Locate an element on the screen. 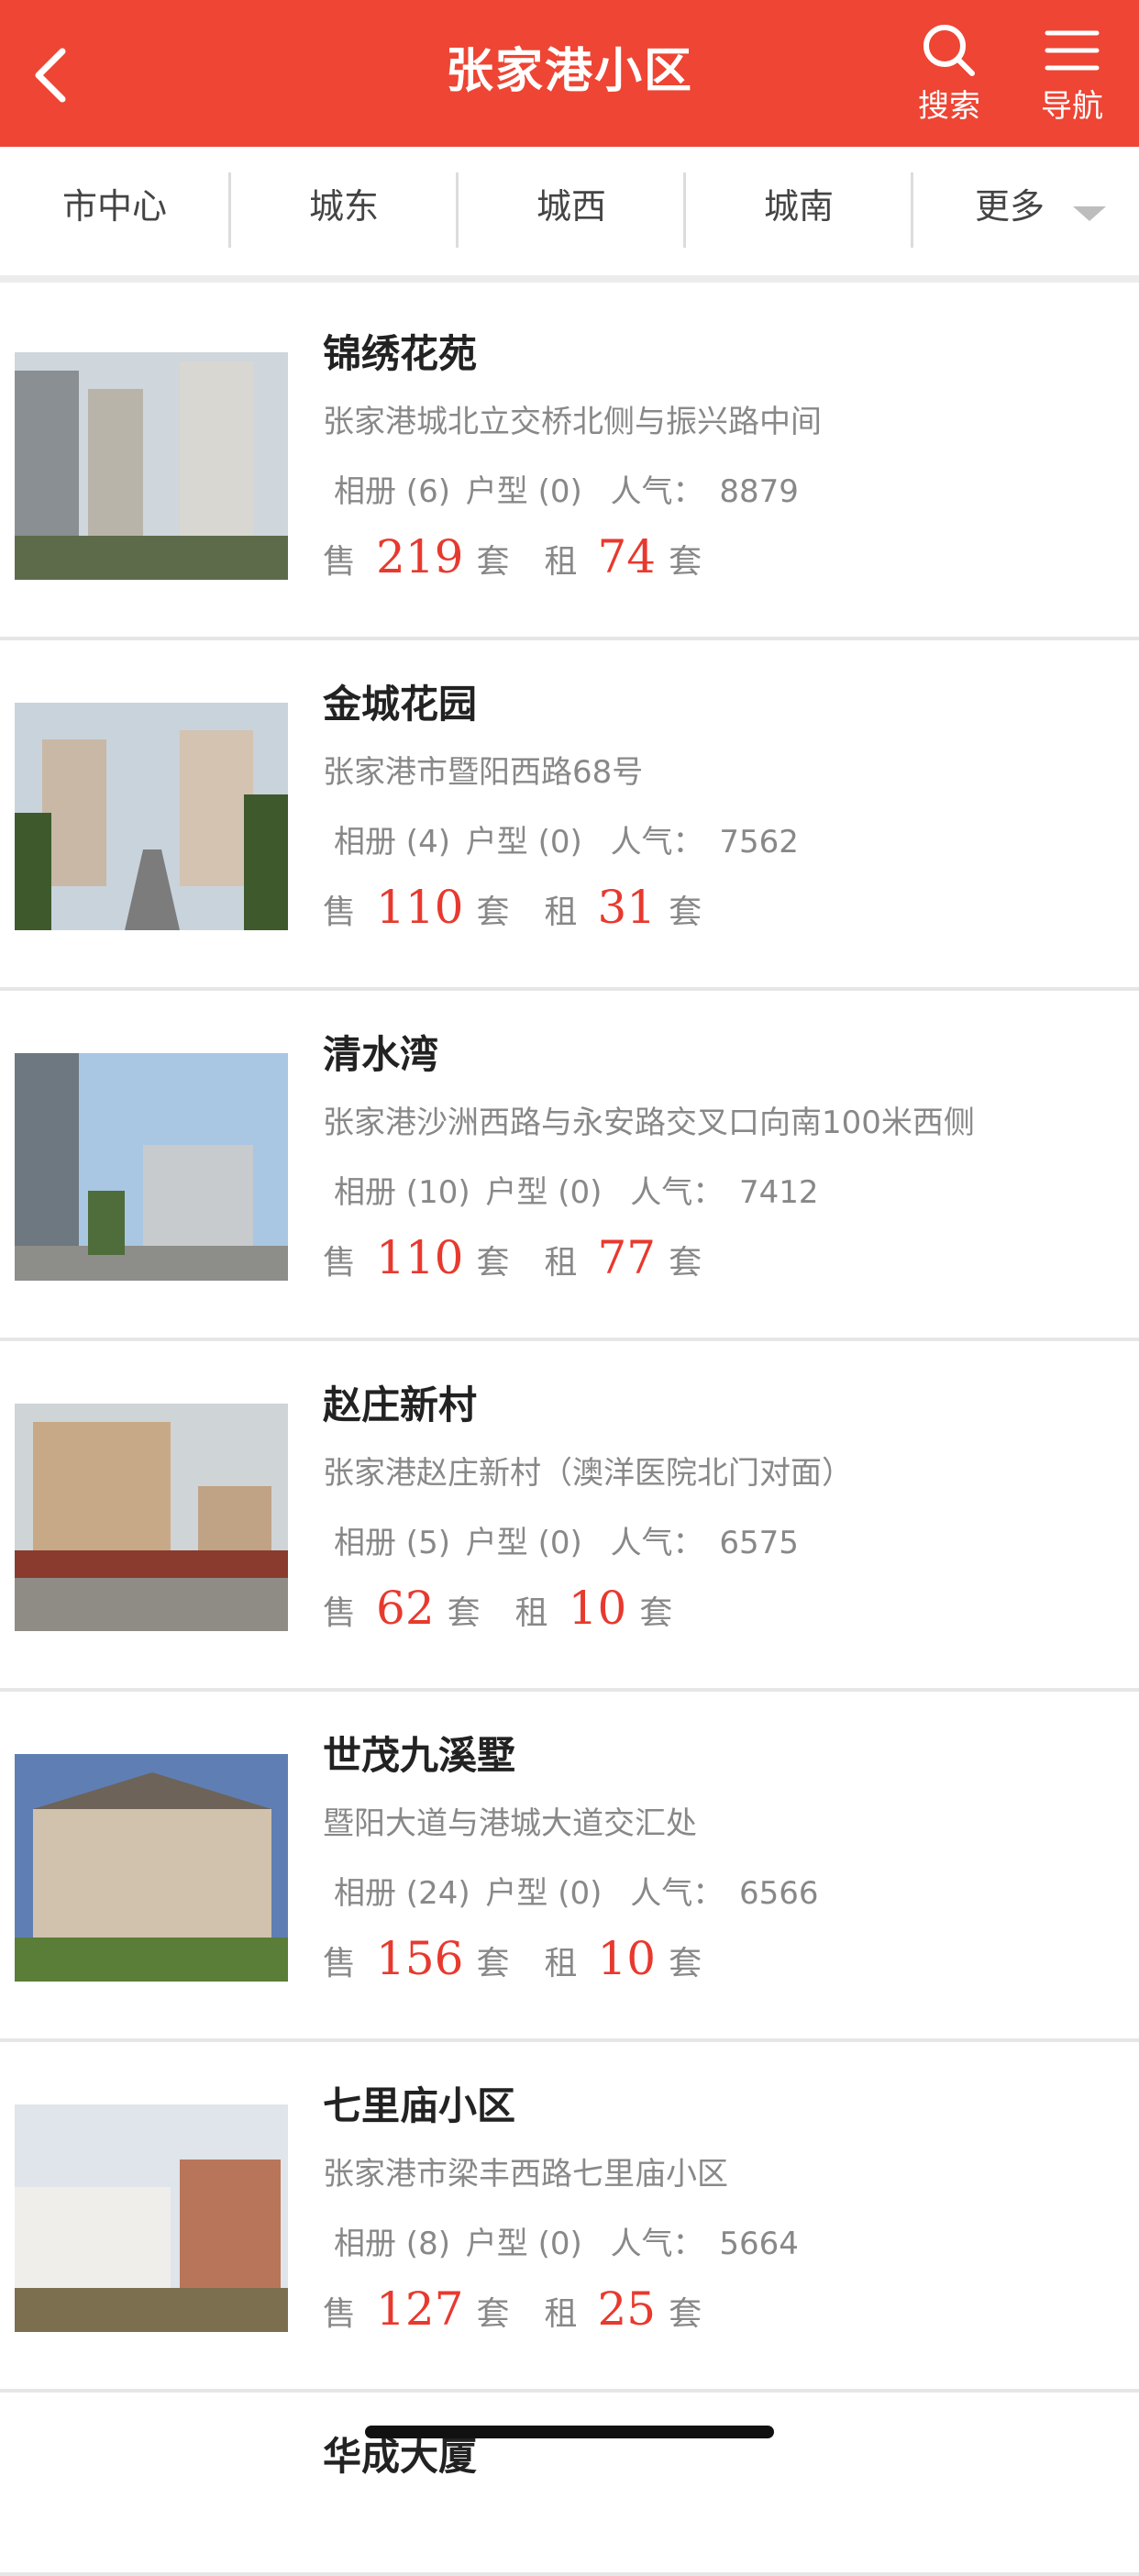 The width and height of the screenshot is (1139, 2576). community-meta: 相册 (4) 户型 (0) 人气： 7562 is located at coordinates (569, 838).